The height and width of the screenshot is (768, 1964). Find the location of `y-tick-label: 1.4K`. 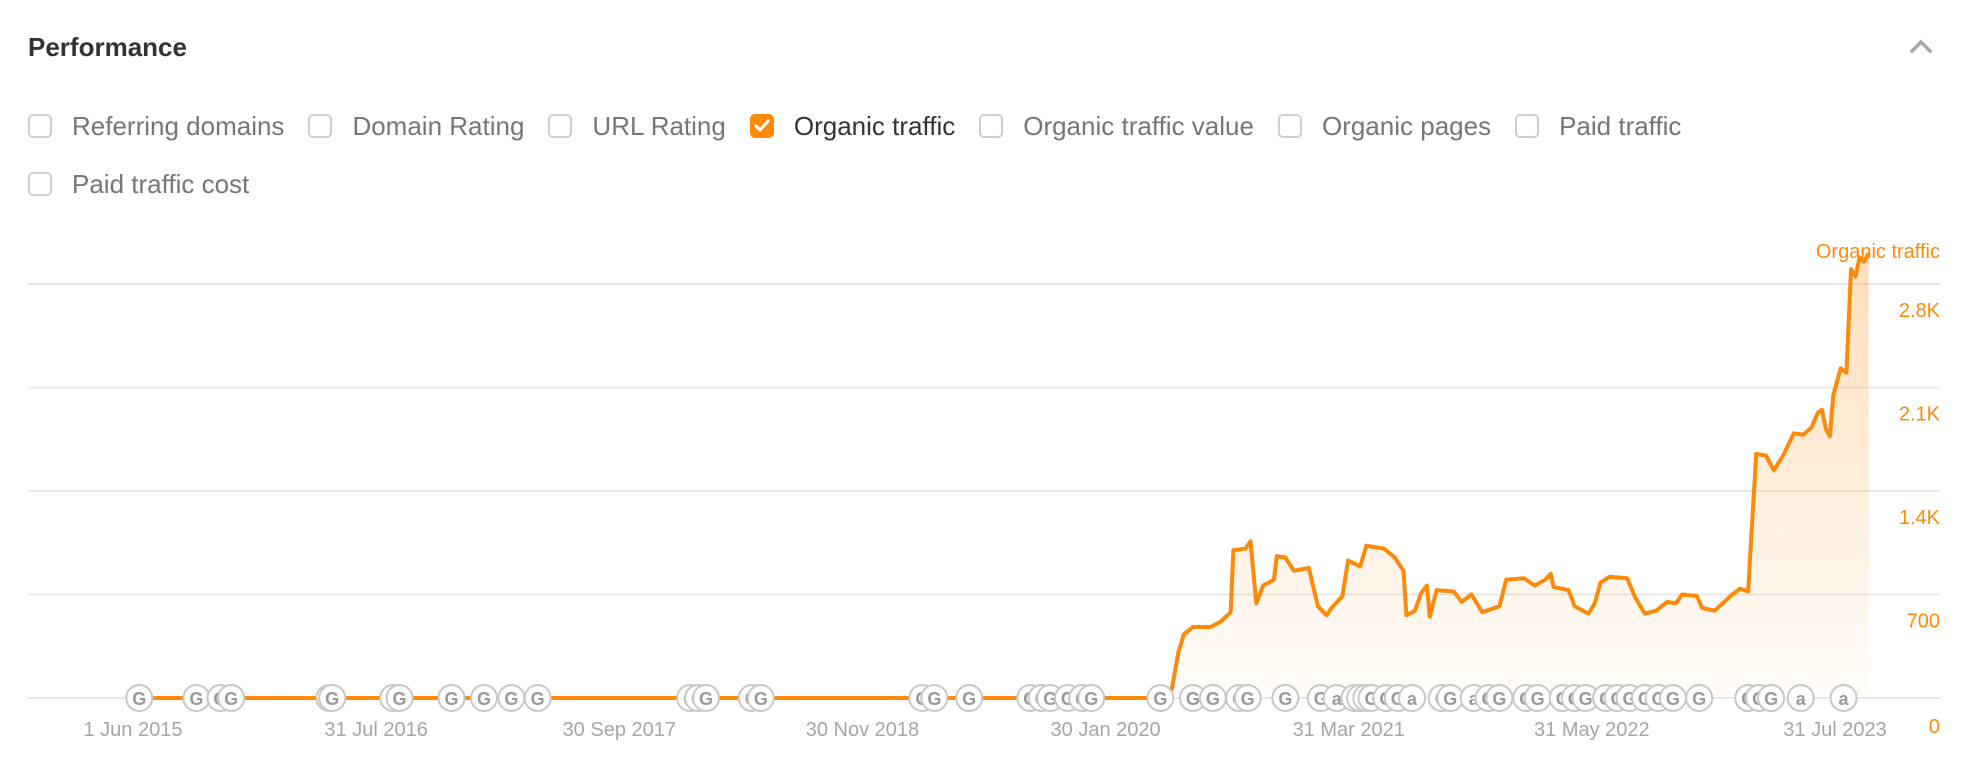

y-tick-label: 1.4K is located at coordinates (1920, 518).